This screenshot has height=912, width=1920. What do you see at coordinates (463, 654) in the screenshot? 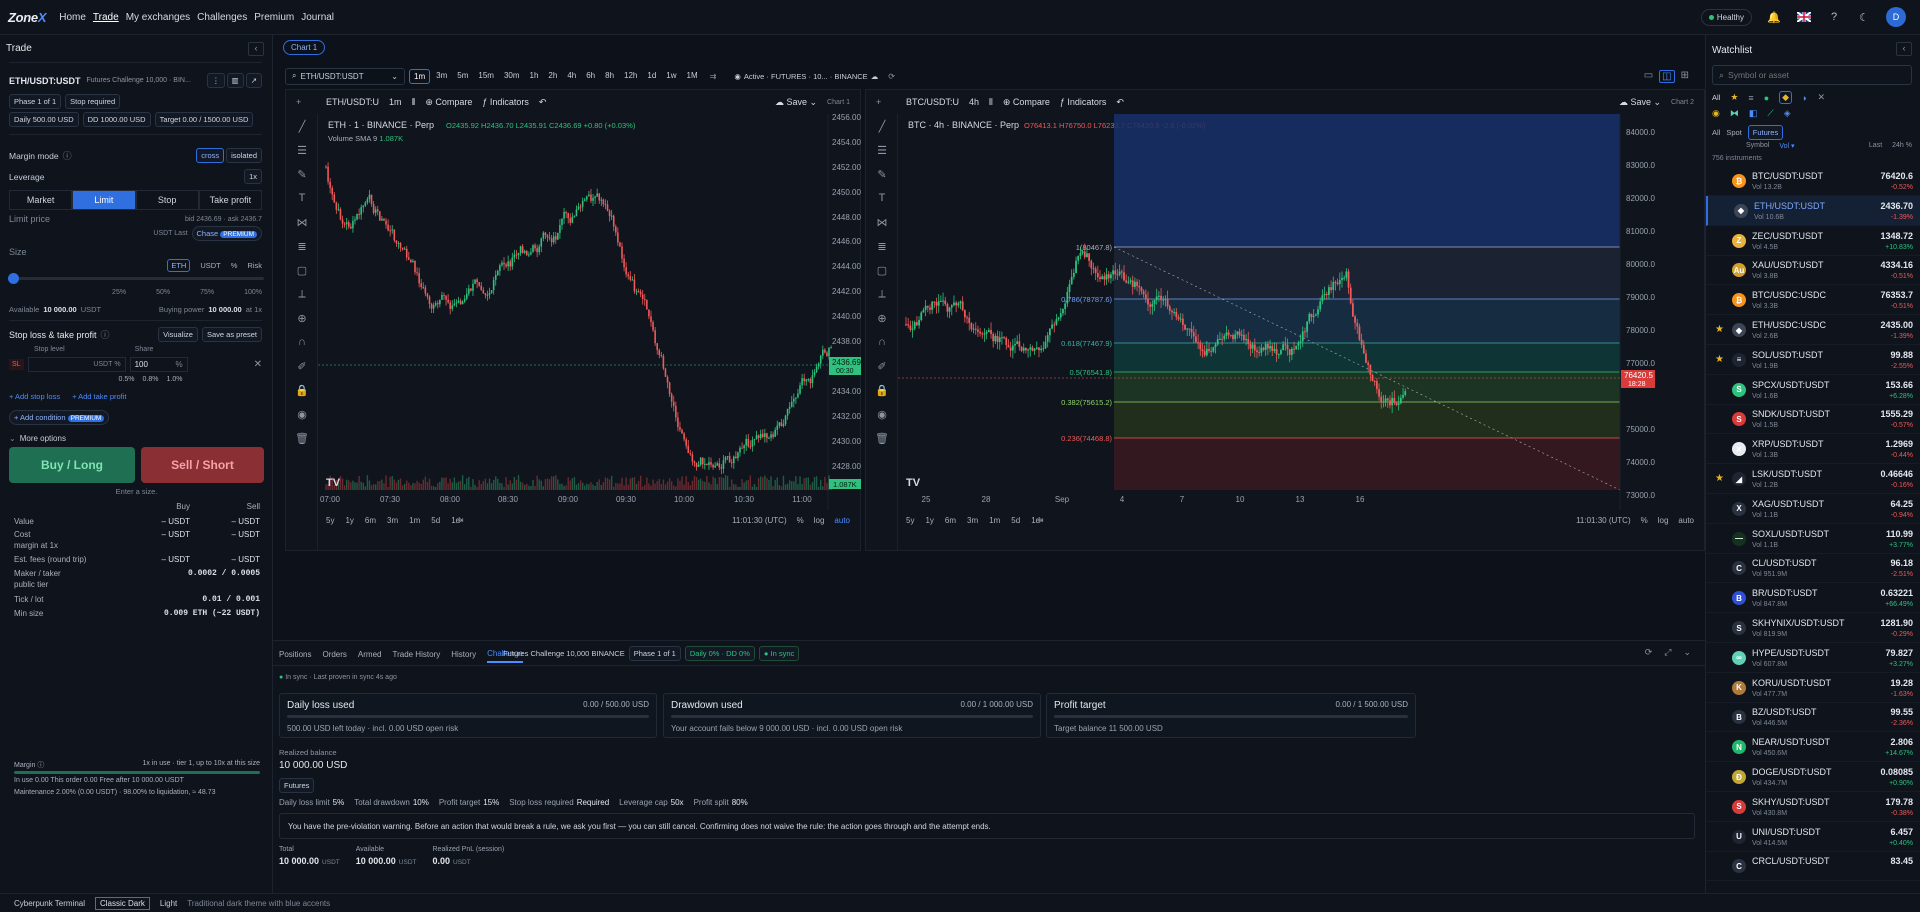
I see `bottom-tab: History` at bounding box center [463, 654].